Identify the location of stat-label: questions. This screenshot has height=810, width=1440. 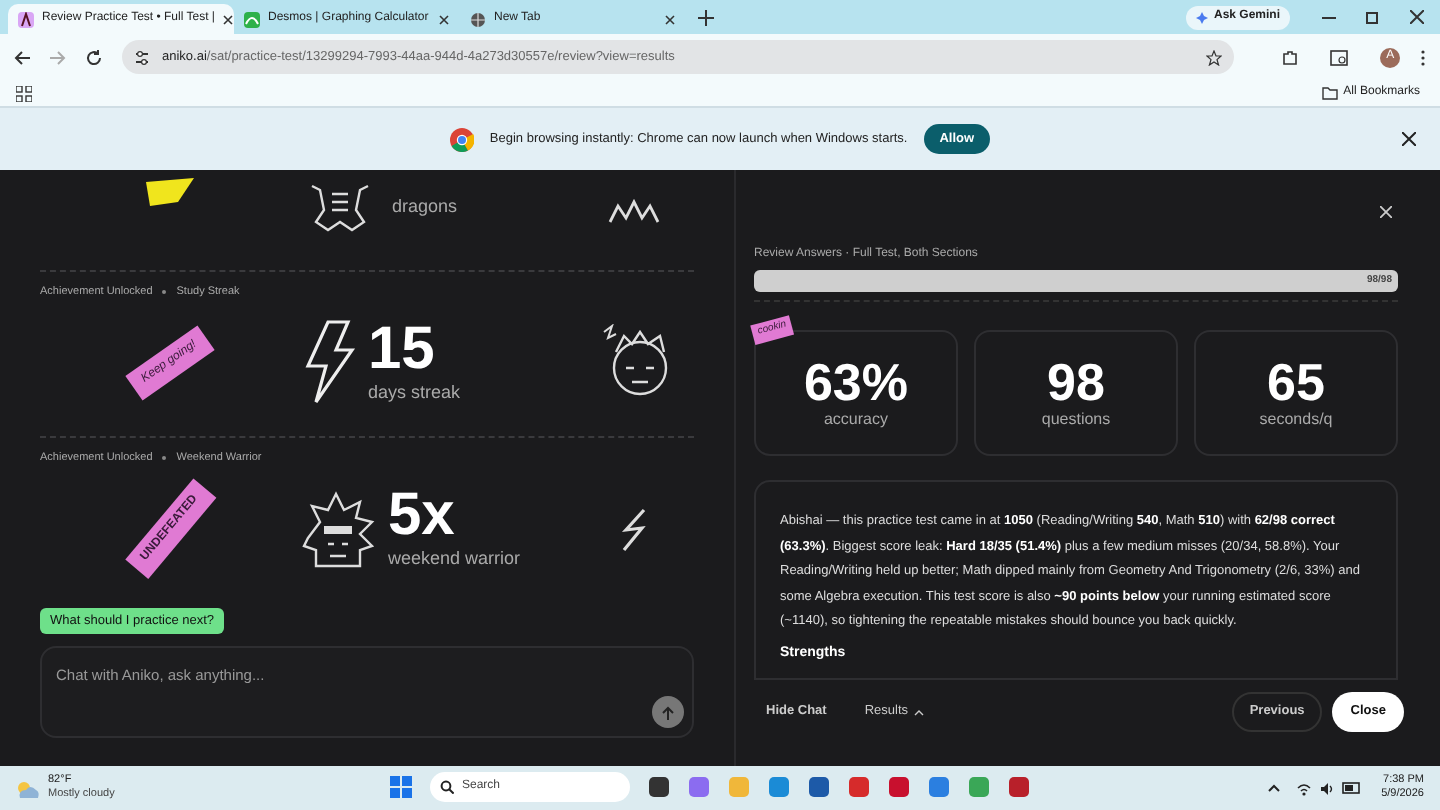
(1076, 419).